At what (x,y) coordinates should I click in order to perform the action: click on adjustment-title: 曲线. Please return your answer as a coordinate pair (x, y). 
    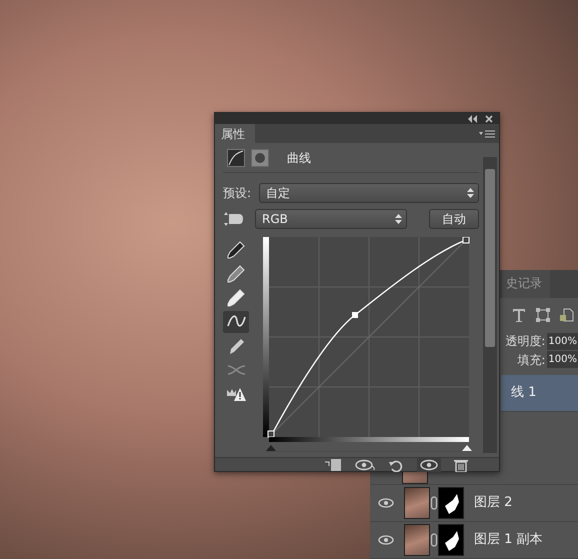
    Looking at the image, I should click on (299, 158).